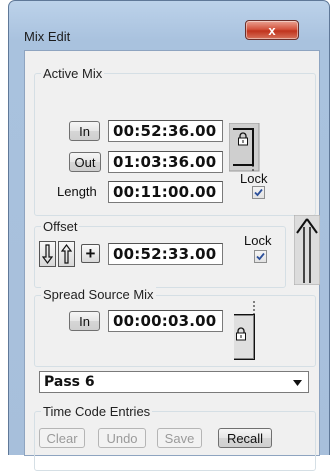  I want to click on active-mix-lock-label: Lock, so click(254, 178).